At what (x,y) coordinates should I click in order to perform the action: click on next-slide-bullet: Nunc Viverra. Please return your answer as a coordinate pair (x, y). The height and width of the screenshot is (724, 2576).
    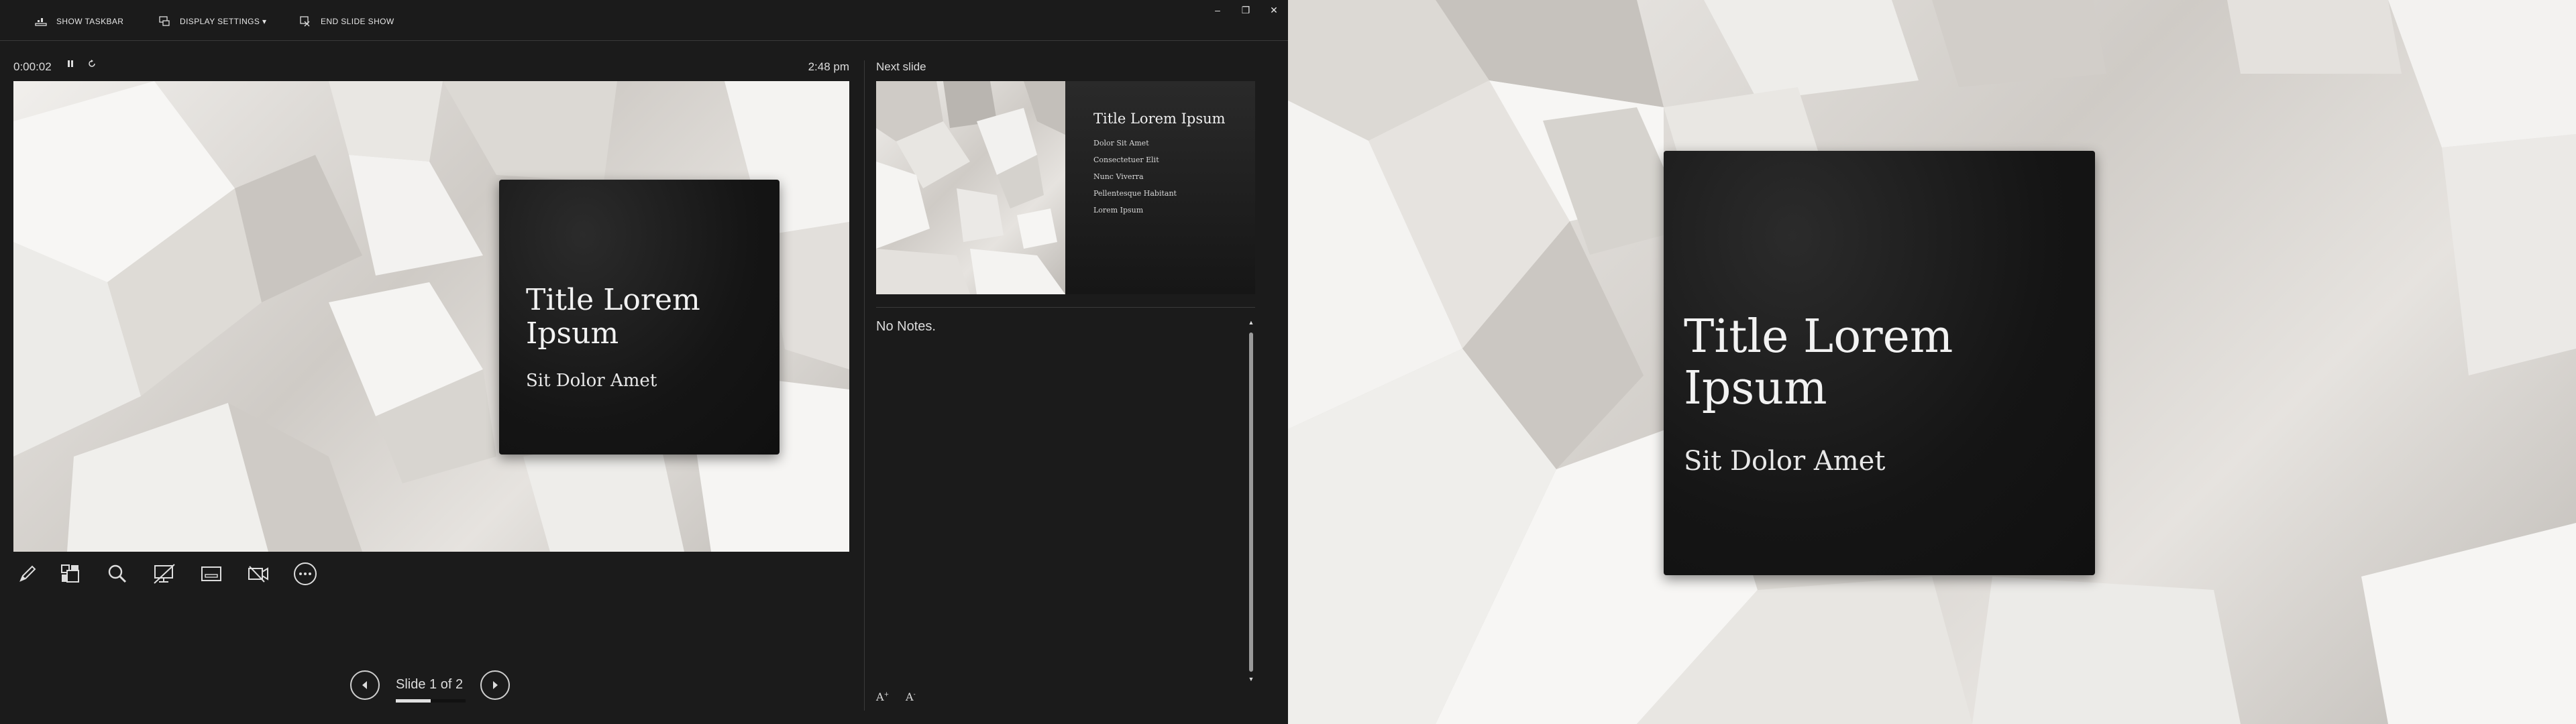
    Looking at the image, I should click on (1118, 176).